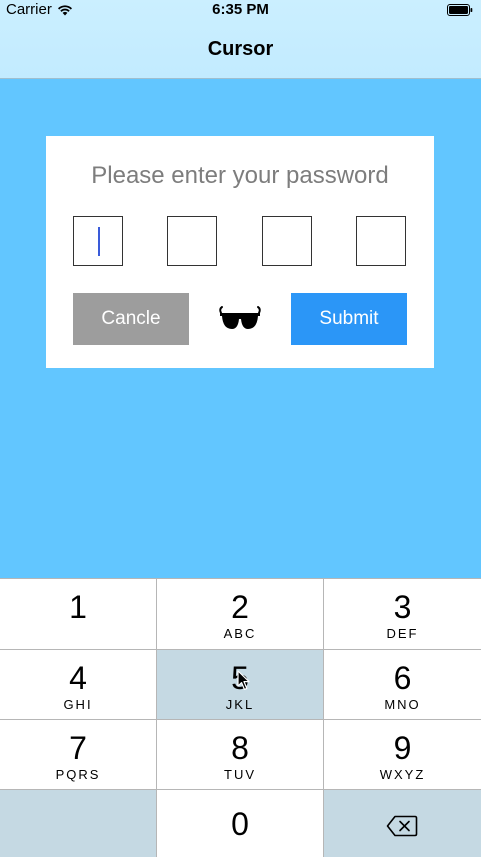 This screenshot has width=481, height=857. Describe the element at coordinates (243, 680) in the screenshot. I see `mouse-pointer-icon` at that location.